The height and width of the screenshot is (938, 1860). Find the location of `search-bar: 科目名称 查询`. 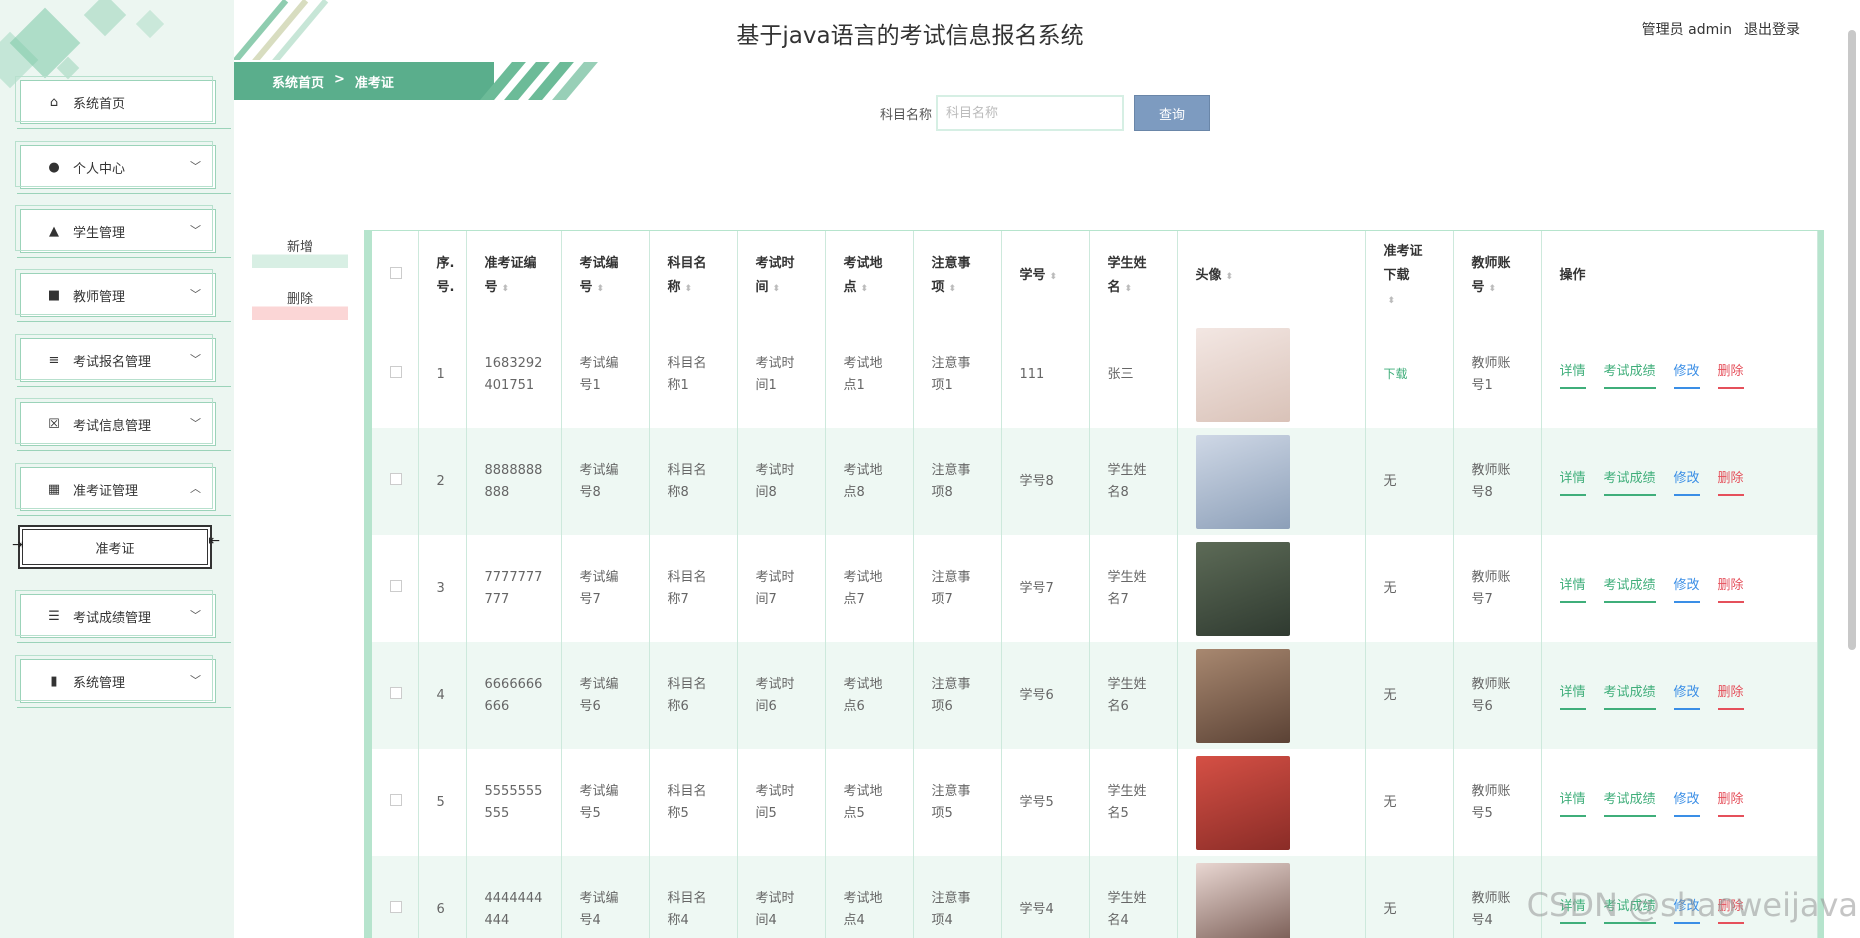

search-bar: 科目名称 查询 is located at coordinates (1045, 113).